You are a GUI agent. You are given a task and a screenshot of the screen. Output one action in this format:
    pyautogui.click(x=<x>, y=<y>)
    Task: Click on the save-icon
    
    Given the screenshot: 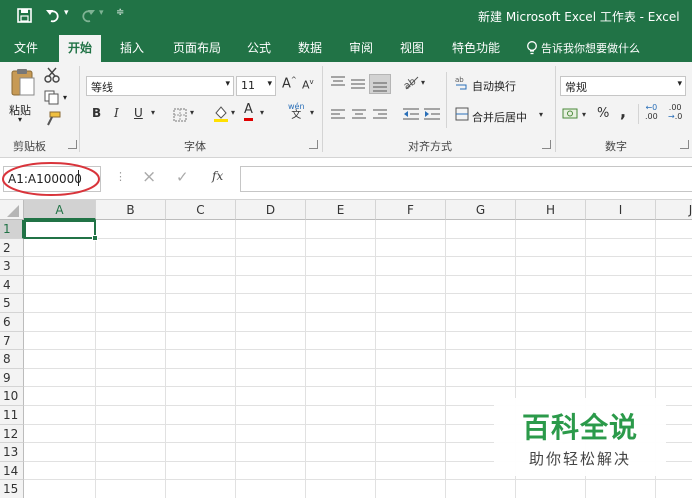 What is the action you would take?
    pyautogui.click(x=24, y=15)
    